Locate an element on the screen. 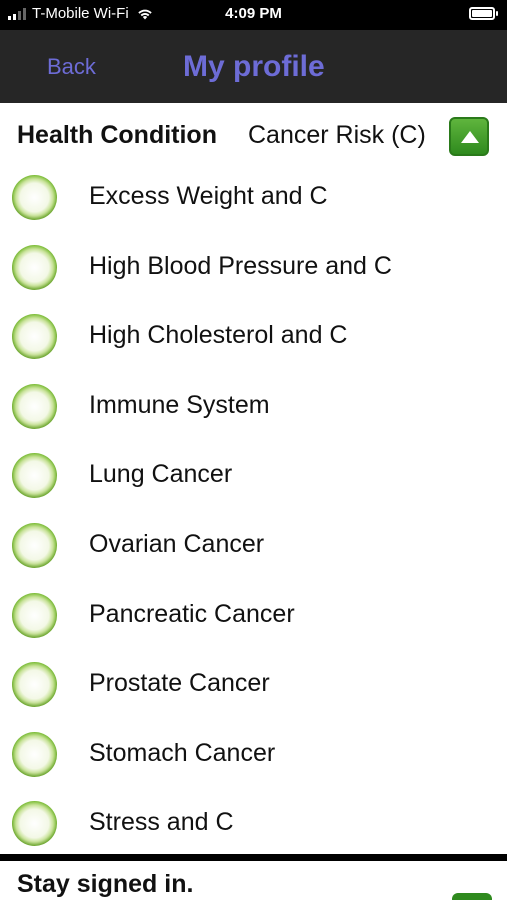 This screenshot has height=900, width=507. list-item: Excess Weight and C is located at coordinates (253, 198).